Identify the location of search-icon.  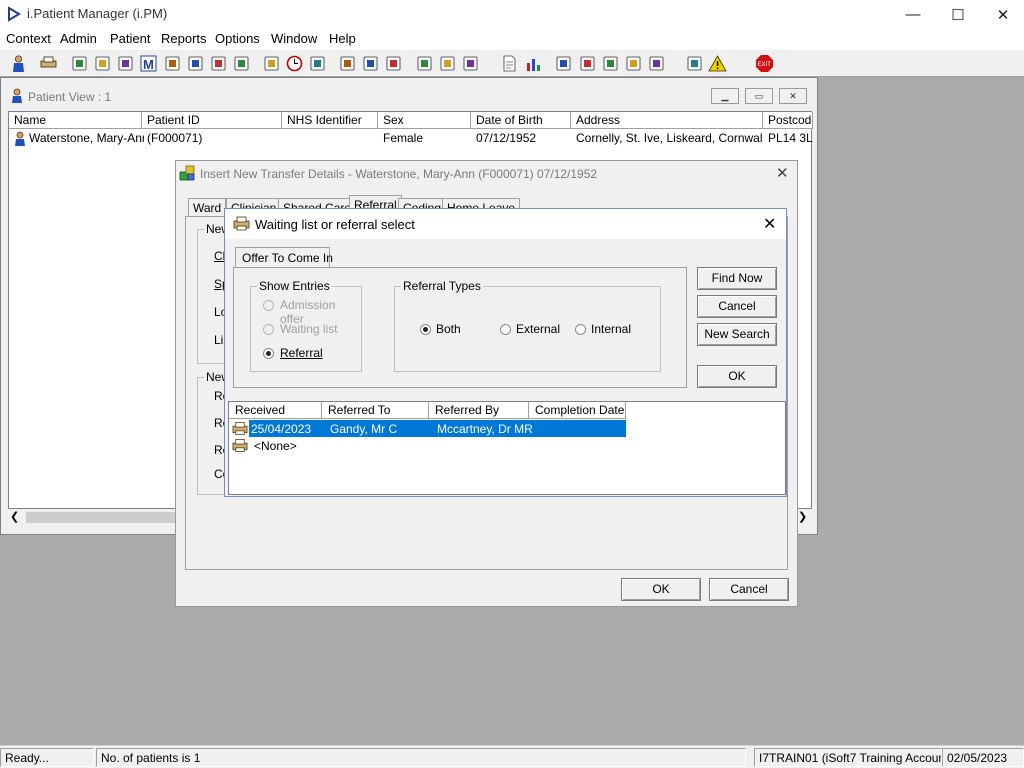
(271, 63).